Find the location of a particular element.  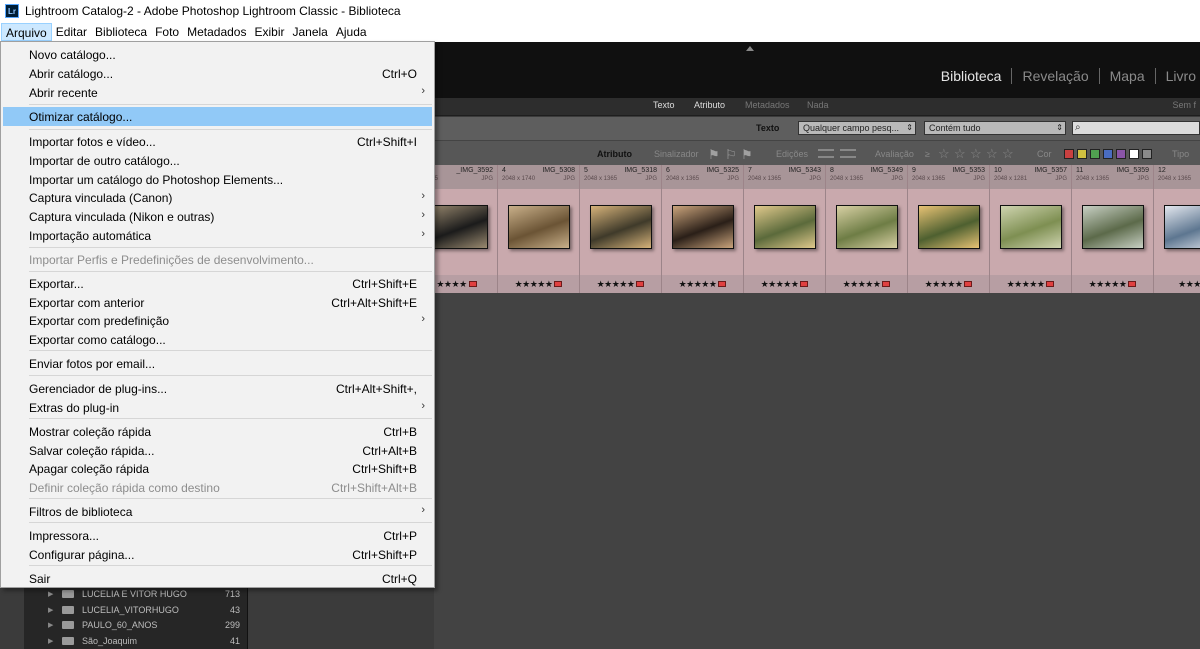

filter-preset-label: Sem f is located at coordinates (1184, 105).